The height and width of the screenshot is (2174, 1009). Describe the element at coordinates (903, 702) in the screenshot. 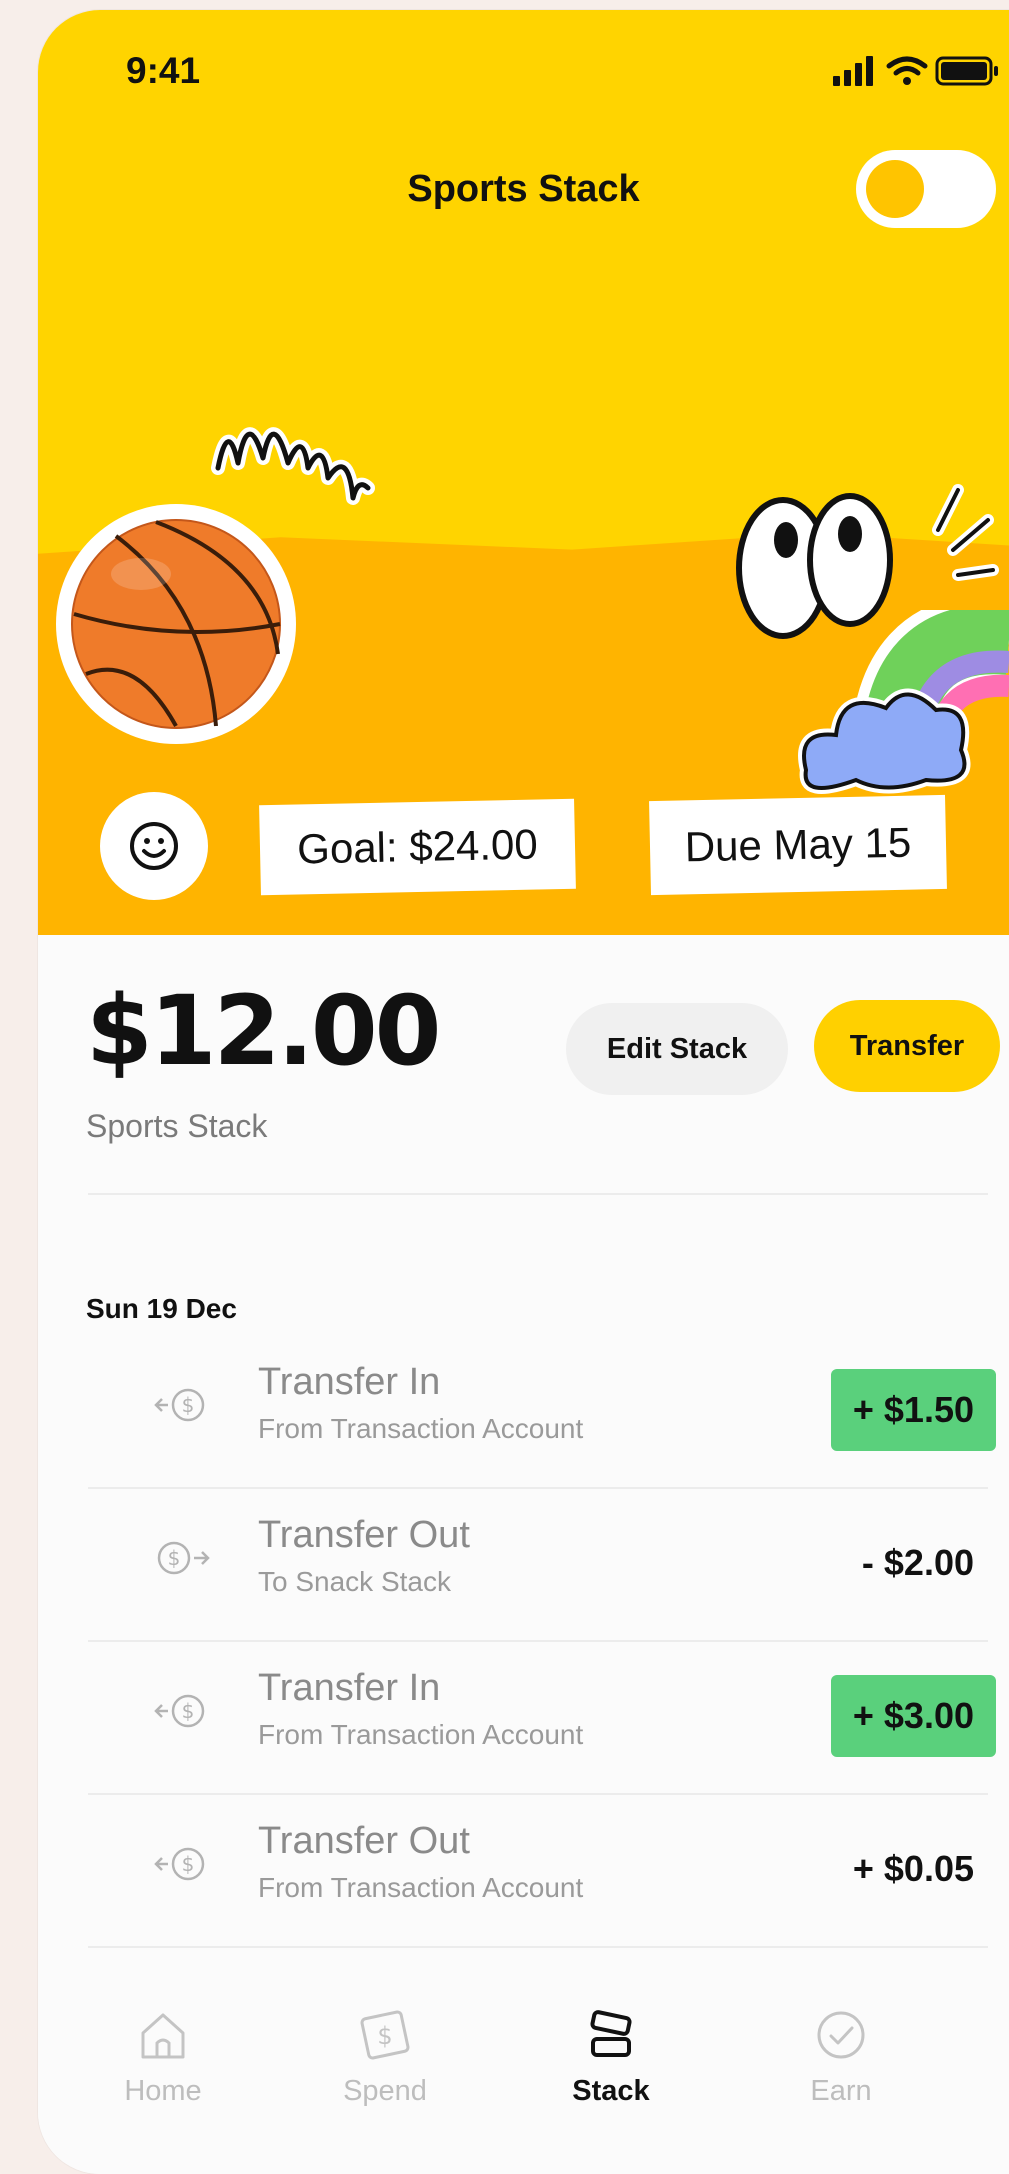

I see `rainbow-cloud-sticker-icon` at that location.